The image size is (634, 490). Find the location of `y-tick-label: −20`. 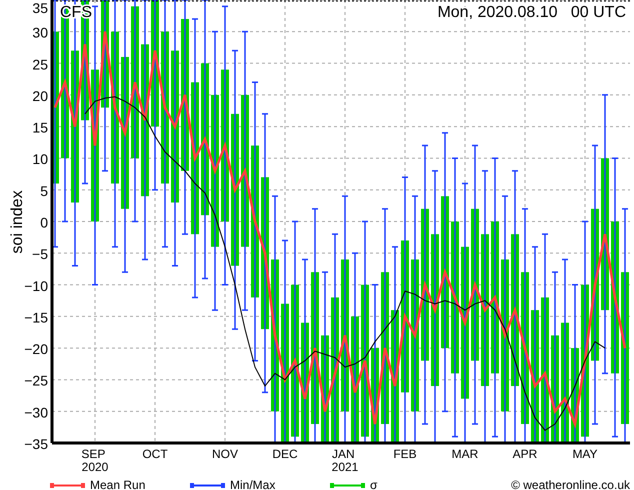

y-tick-label: −20 is located at coordinates (36, 349).